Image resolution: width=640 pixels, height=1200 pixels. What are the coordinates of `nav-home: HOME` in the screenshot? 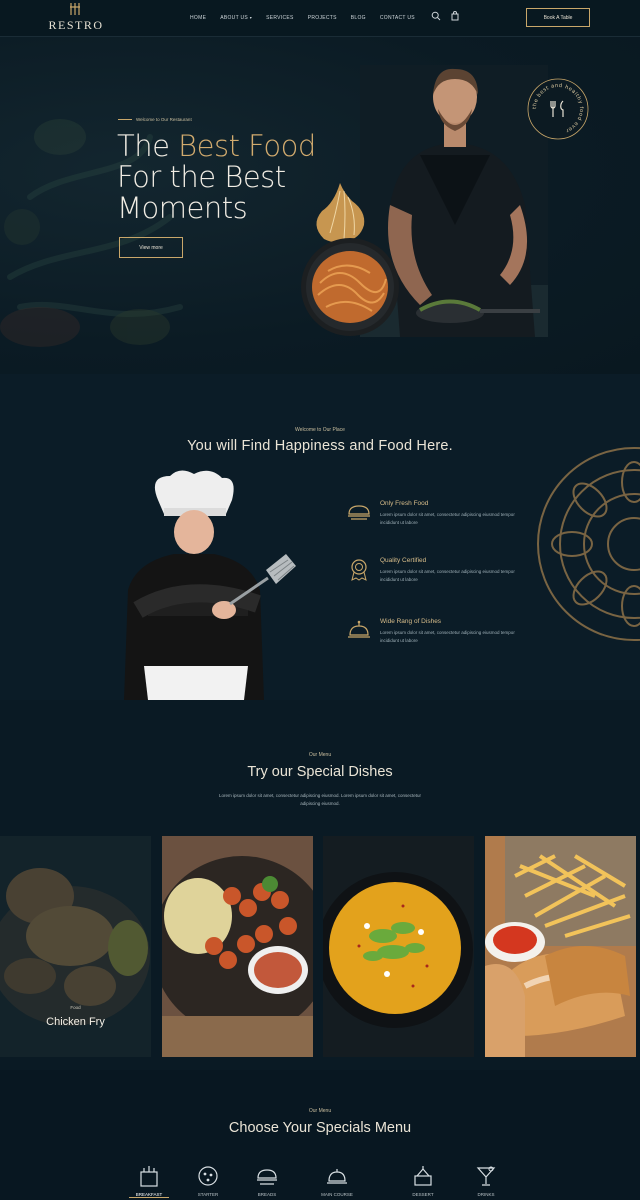 It's located at (198, 18).